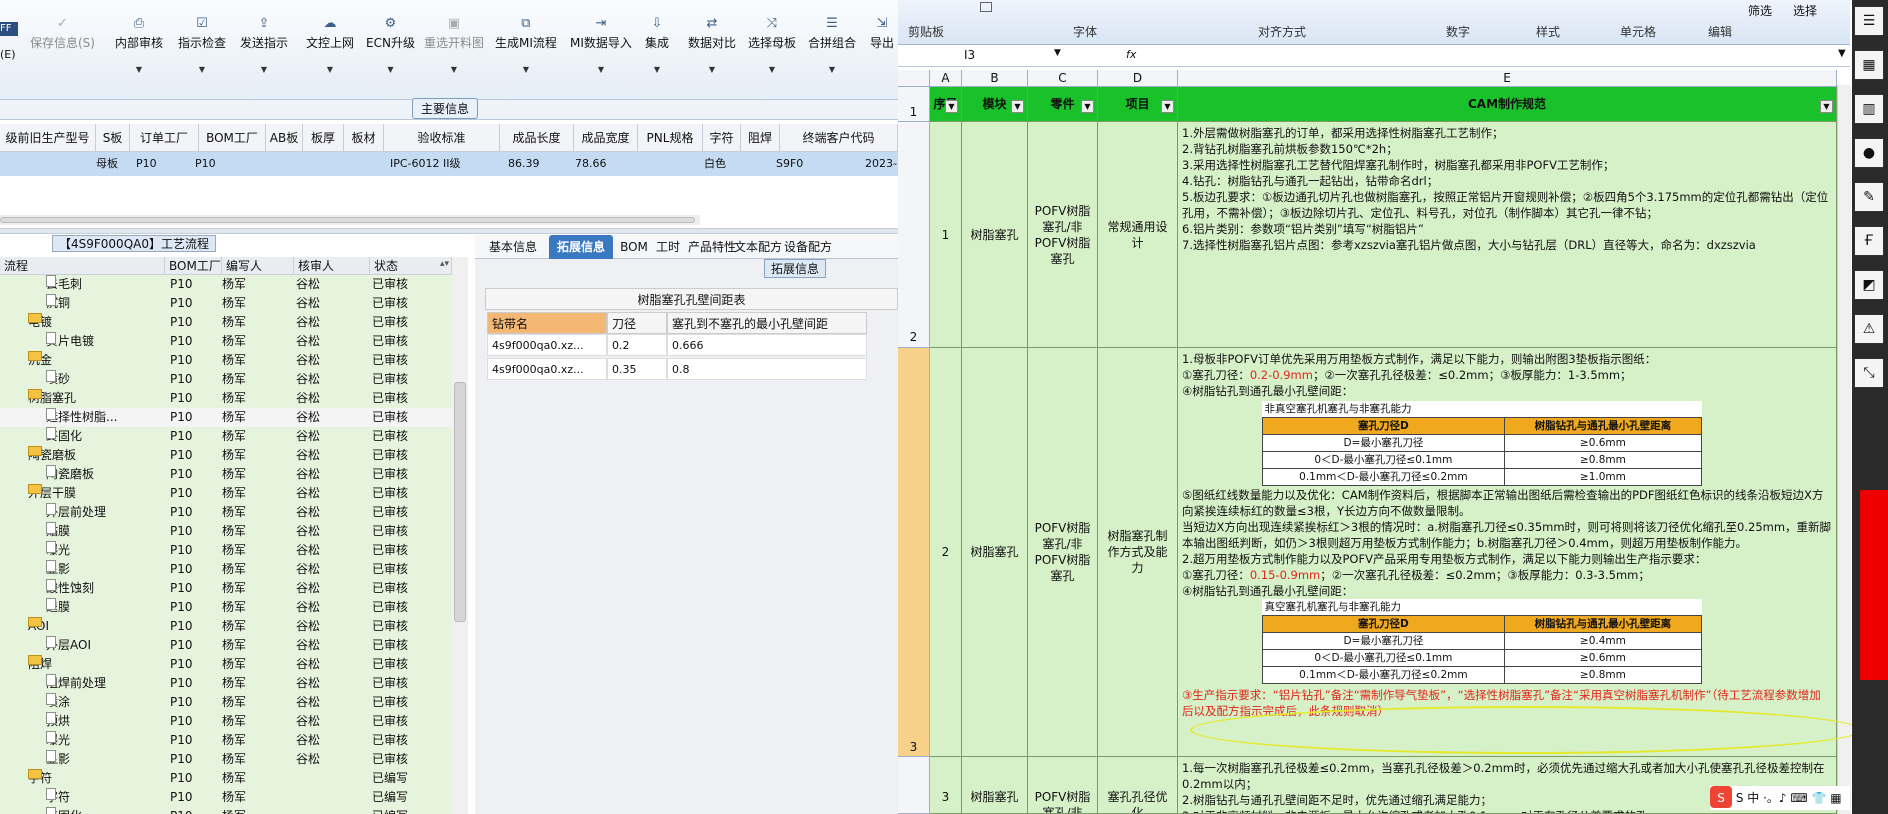  I want to click on shape-icon: ◩, so click(1869, 285).